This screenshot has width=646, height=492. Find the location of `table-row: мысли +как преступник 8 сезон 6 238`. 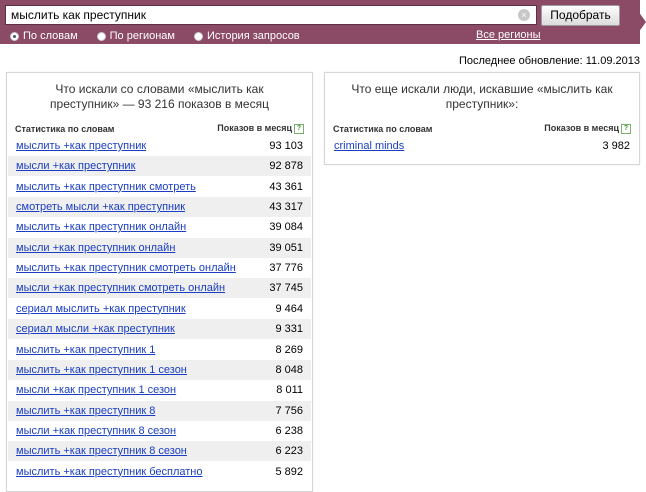

table-row: мысли +как преступник 8 сезон 6 238 is located at coordinates (159, 431).